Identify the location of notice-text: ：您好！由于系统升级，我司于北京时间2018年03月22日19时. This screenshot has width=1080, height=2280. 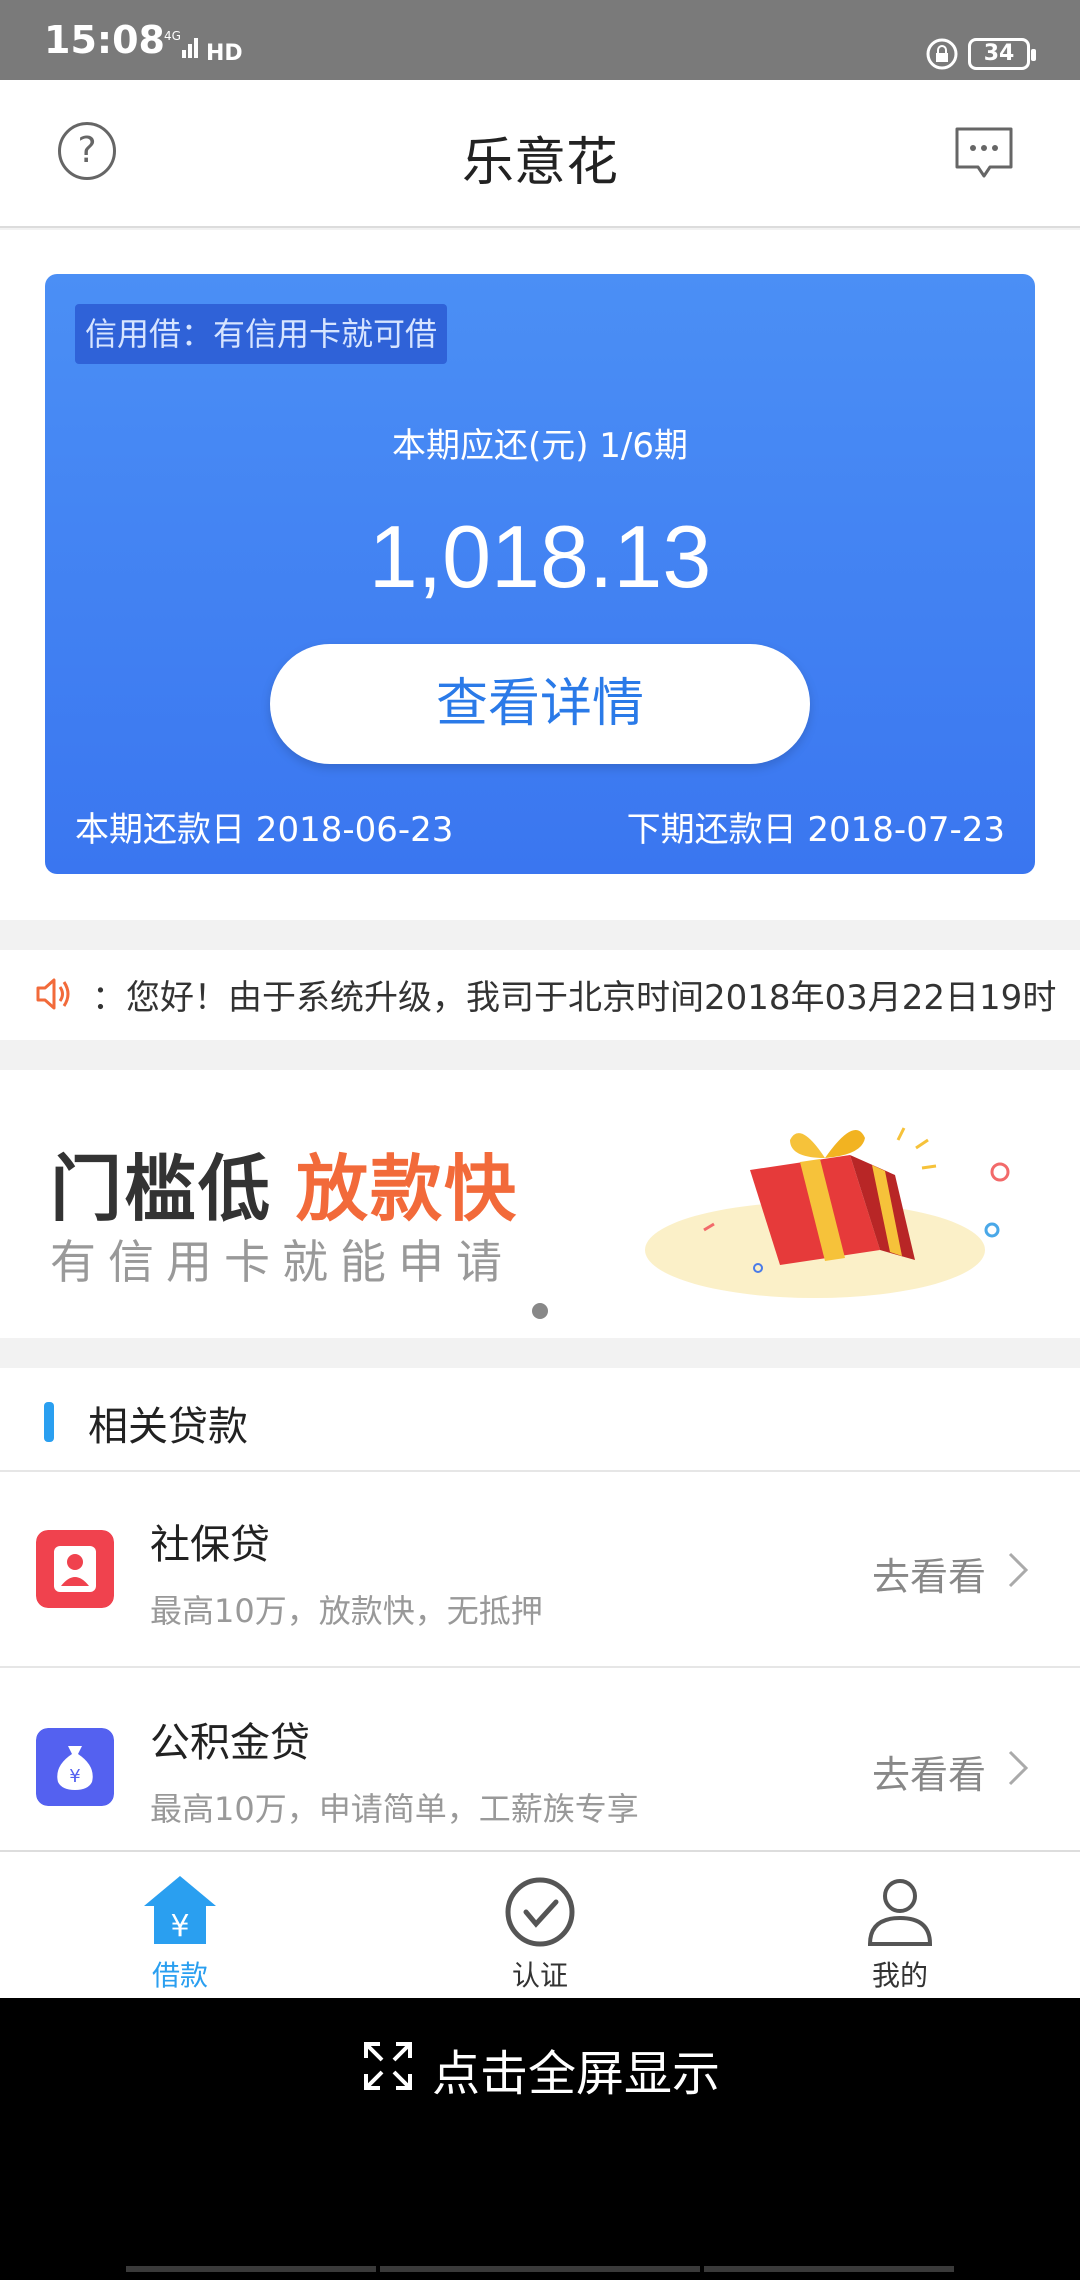
(574, 998).